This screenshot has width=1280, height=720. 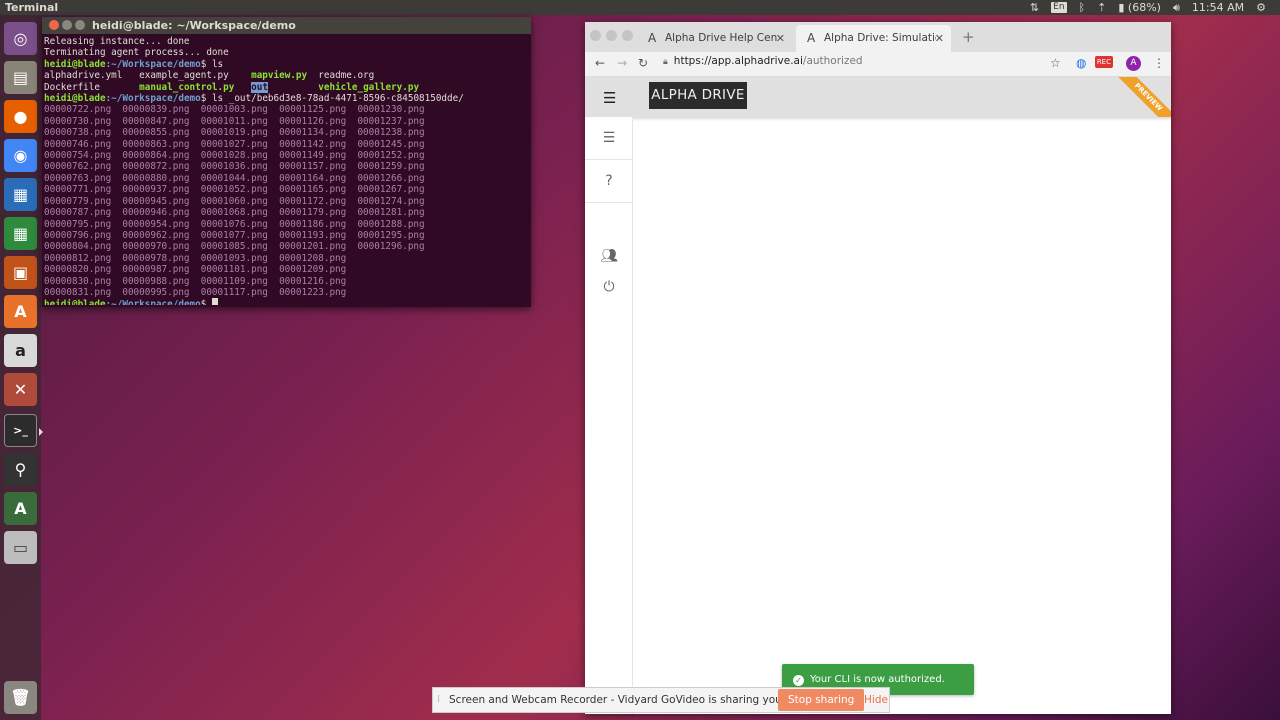 What do you see at coordinates (1055, 63) in the screenshot?
I see `bookmark-star-icon: ☆` at bounding box center [1055, 63].